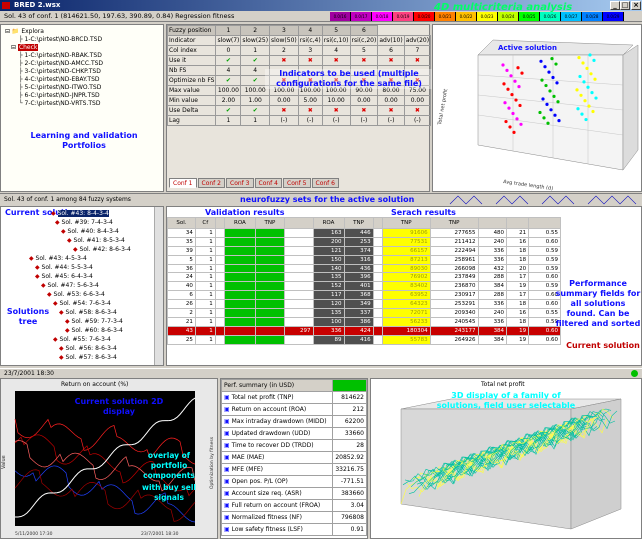 The width and height of the screenshot is (642, 539). Describe the element at coordinates (84, 88) in the screenshot. I see `tree-item: ├ 5-C:\pirtest\ND-ITWO.TSD` at that location.